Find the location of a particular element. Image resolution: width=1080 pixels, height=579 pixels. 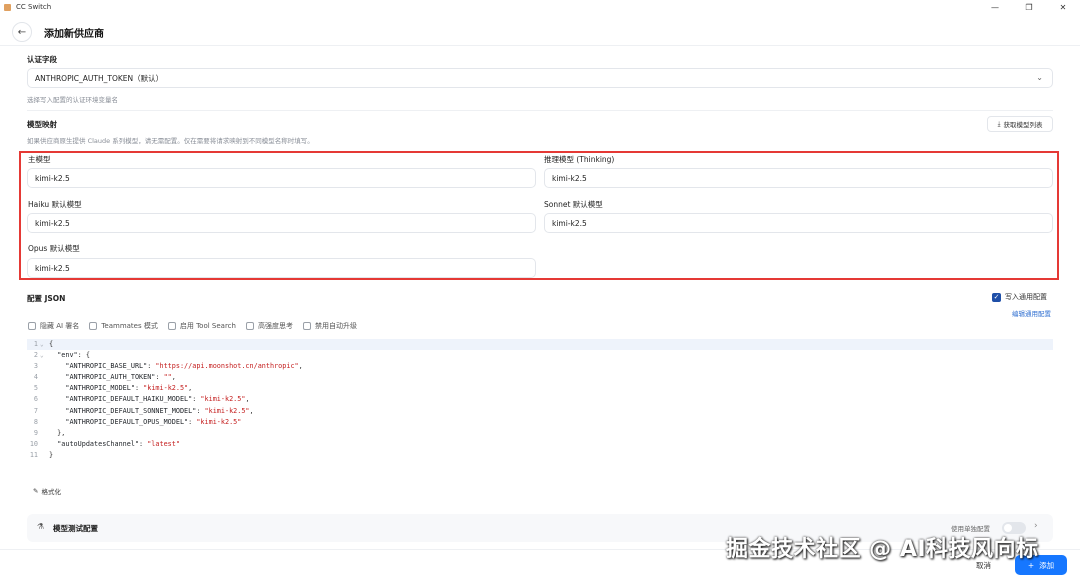

back-button: ← is located at coordinates (22, 32).